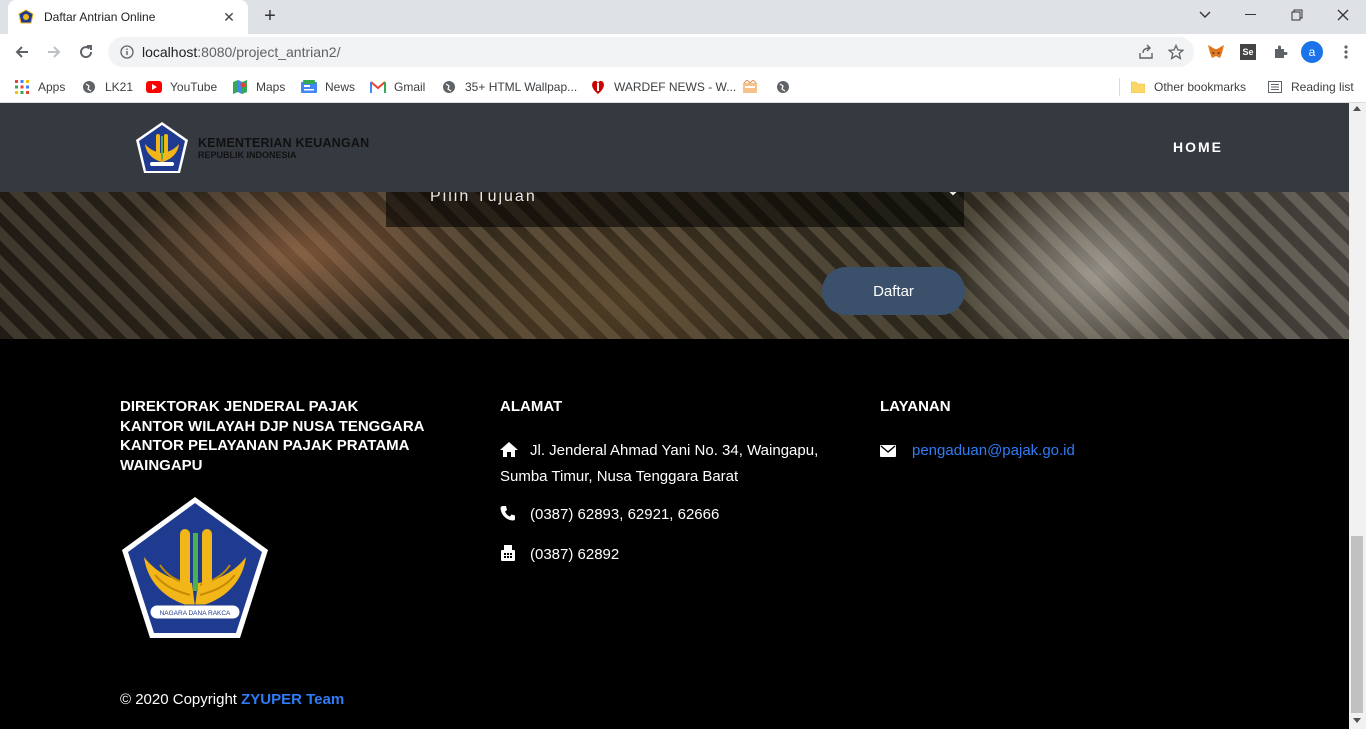  What do you see at coordinates (178, 699) in the screenshot?
I see `copyright-text: © 2020 Copyright` at bounding box center [178, 699].